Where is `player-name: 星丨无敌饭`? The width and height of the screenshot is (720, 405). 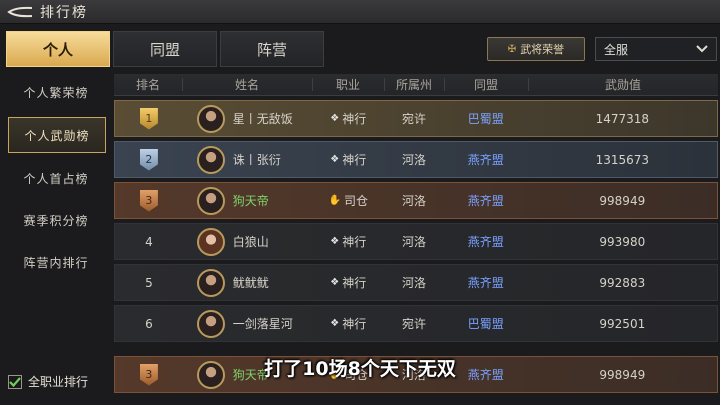 player-name: 星丨无敌饭 is located at coordinates (262, 119).